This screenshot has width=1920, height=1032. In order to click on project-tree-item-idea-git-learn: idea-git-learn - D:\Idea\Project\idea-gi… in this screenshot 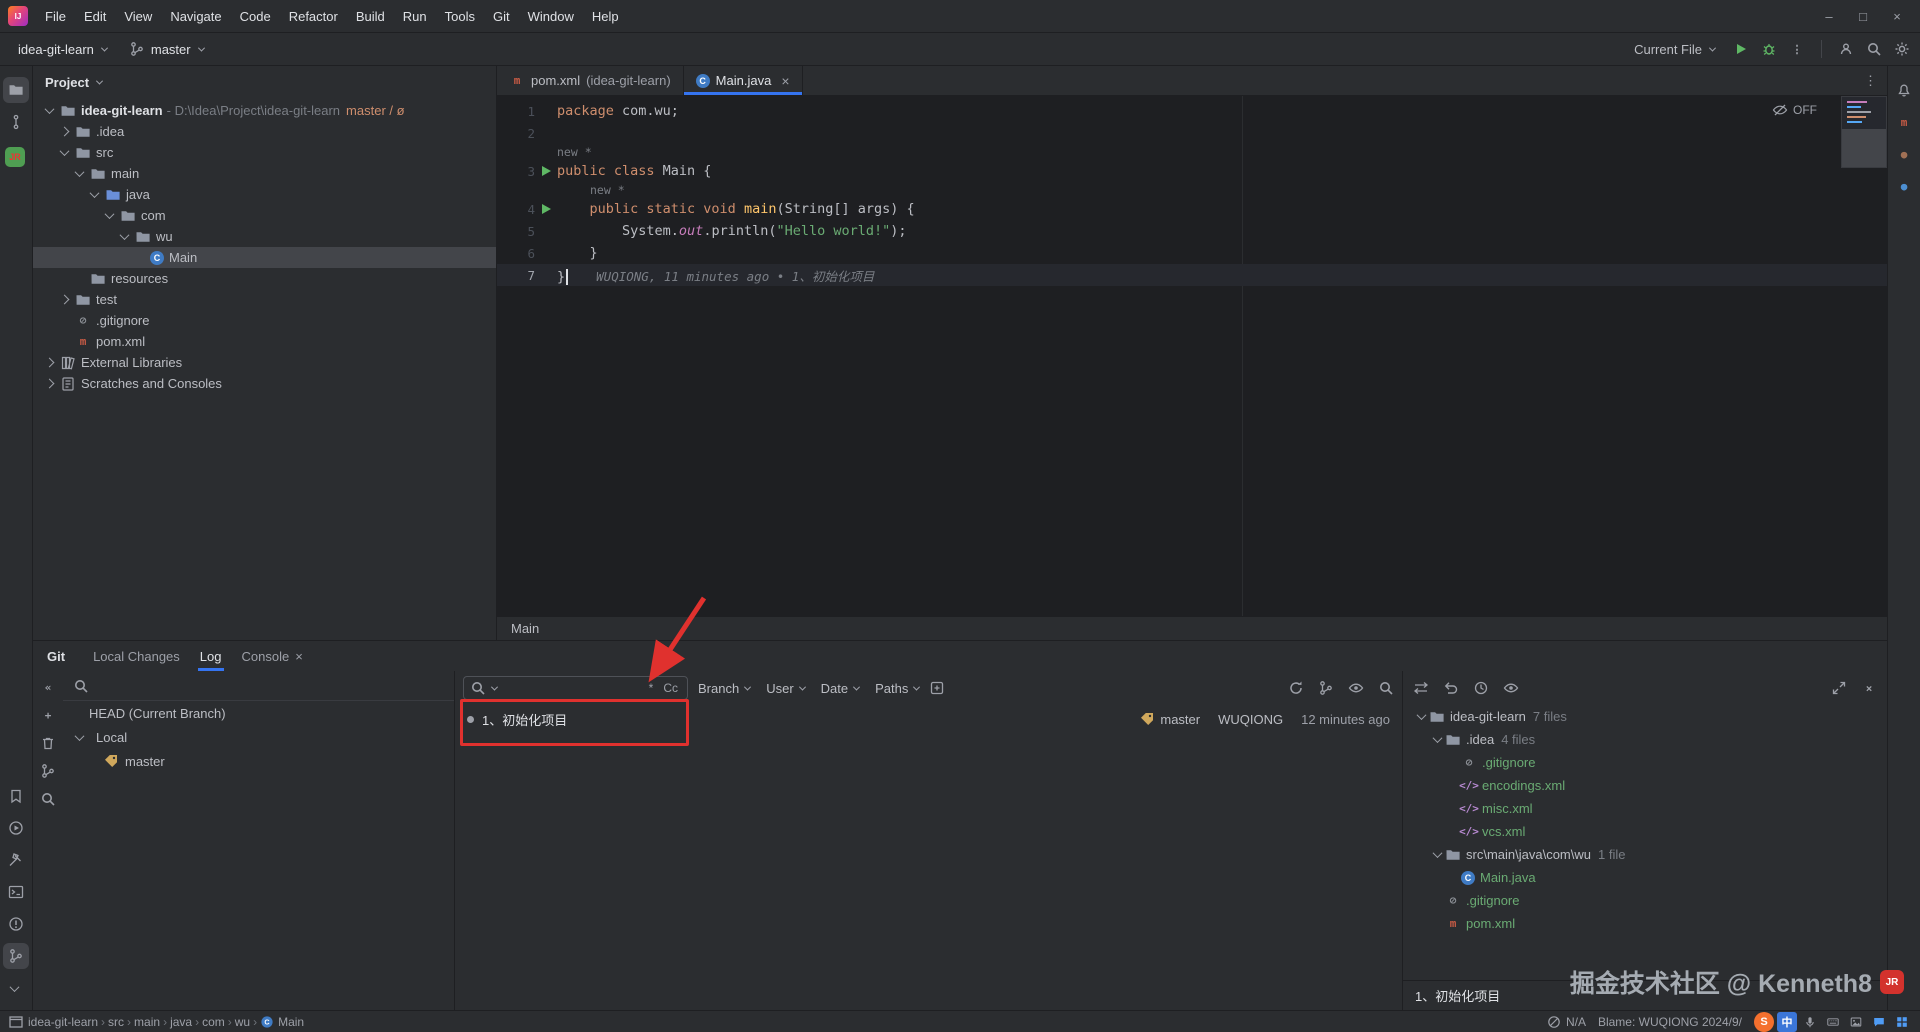, I will do `click(264, 110)`.